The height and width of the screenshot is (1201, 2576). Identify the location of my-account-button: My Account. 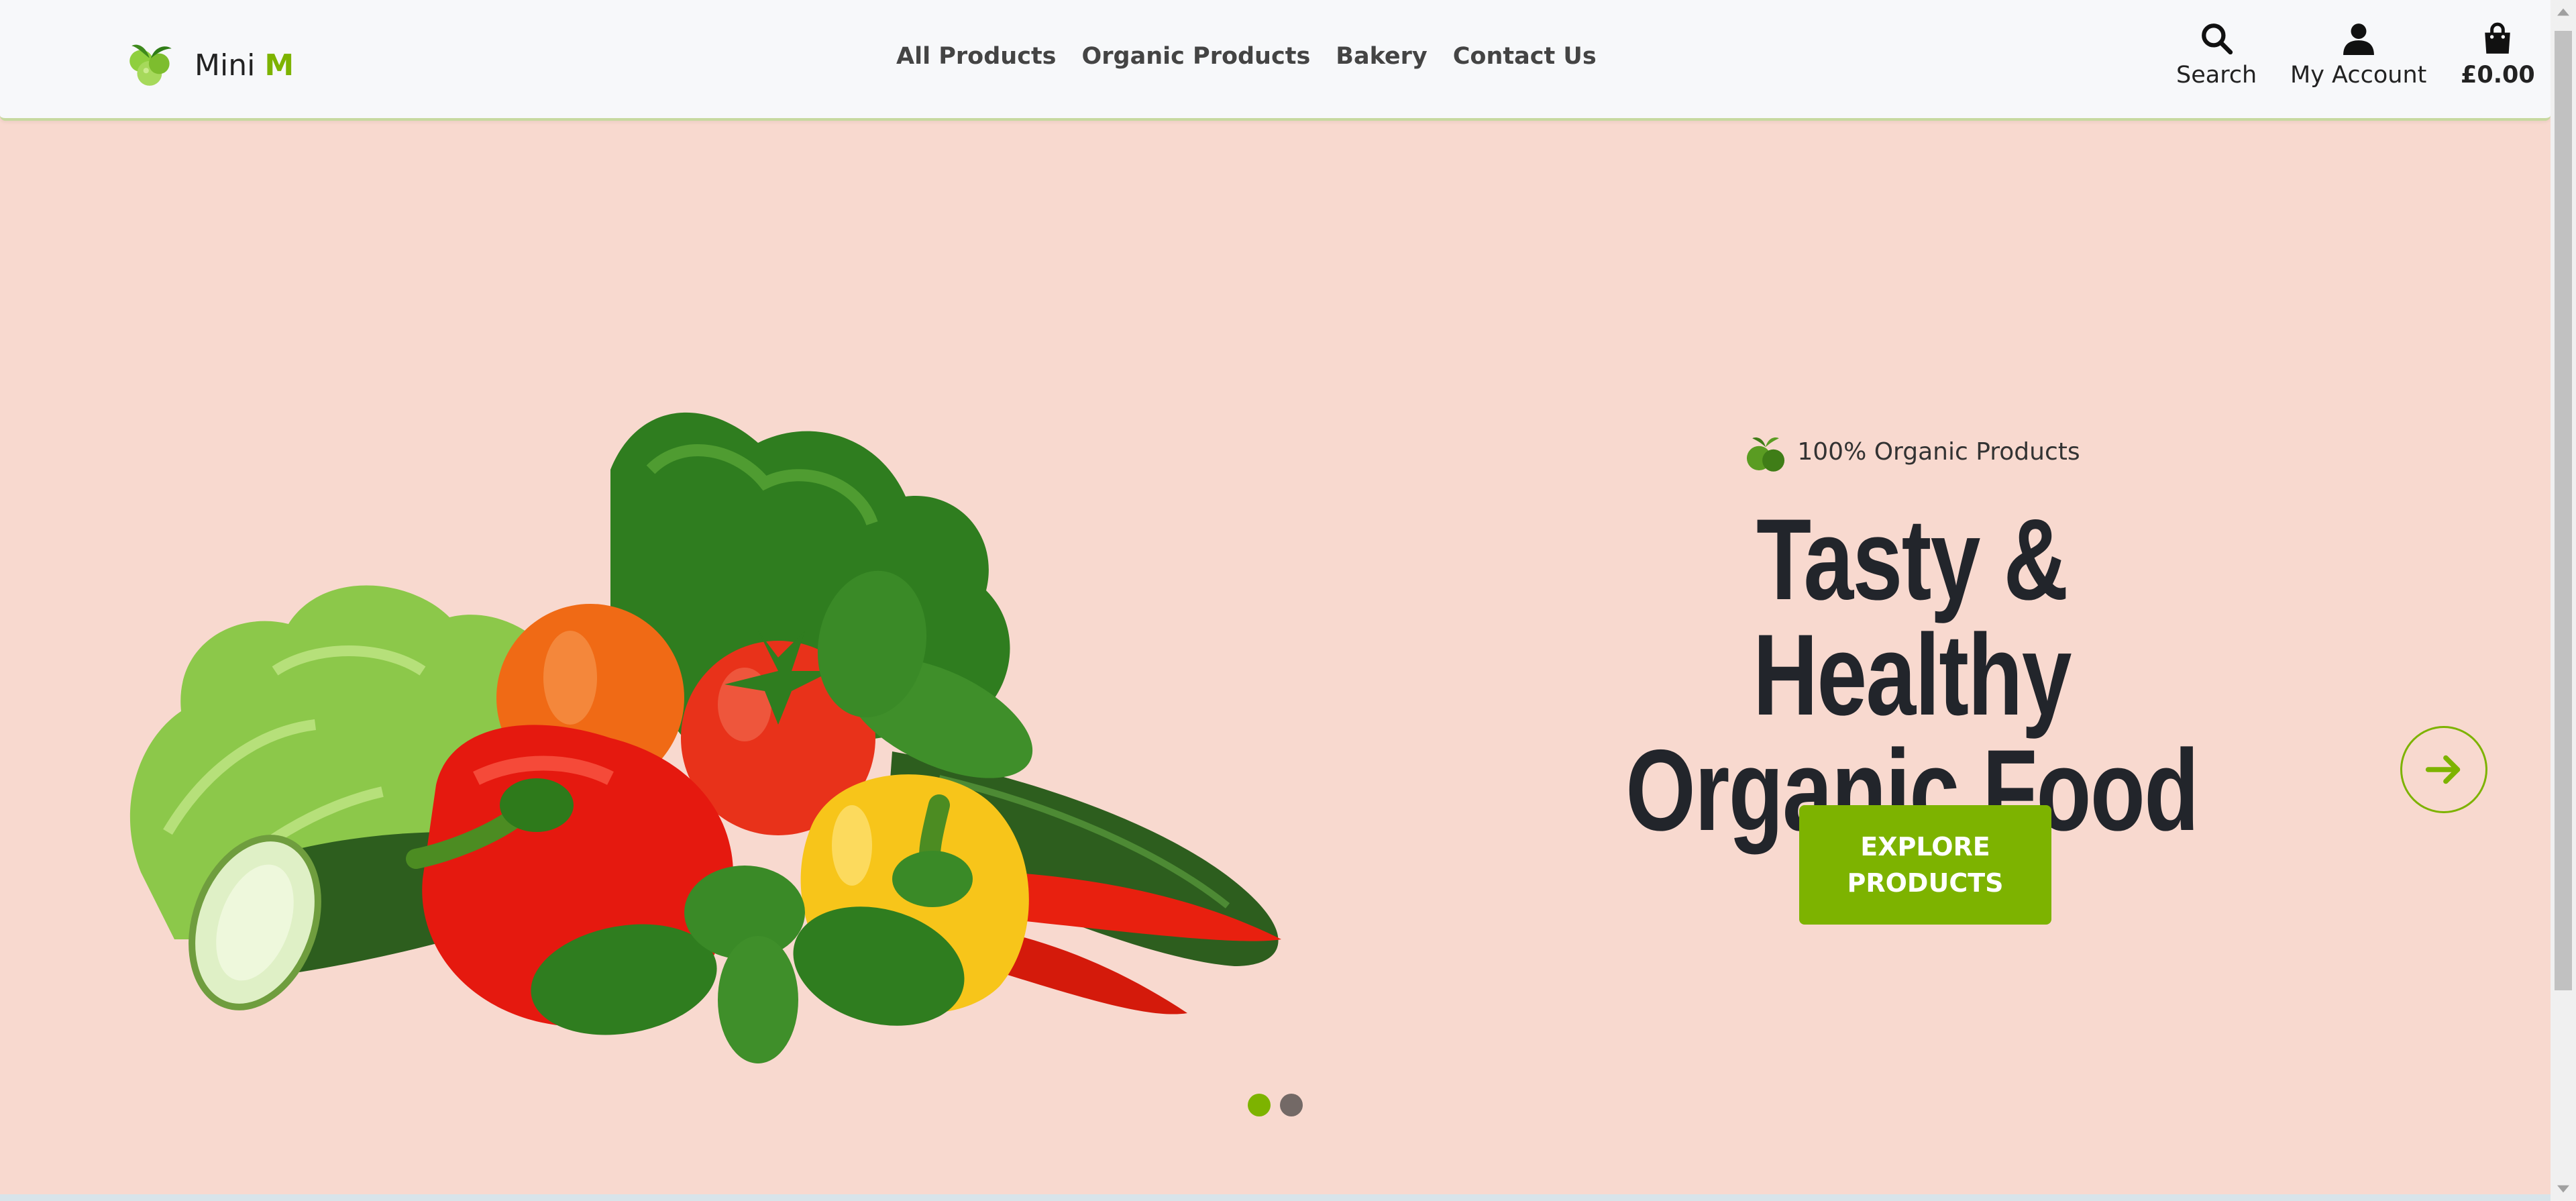
(2358, 55).